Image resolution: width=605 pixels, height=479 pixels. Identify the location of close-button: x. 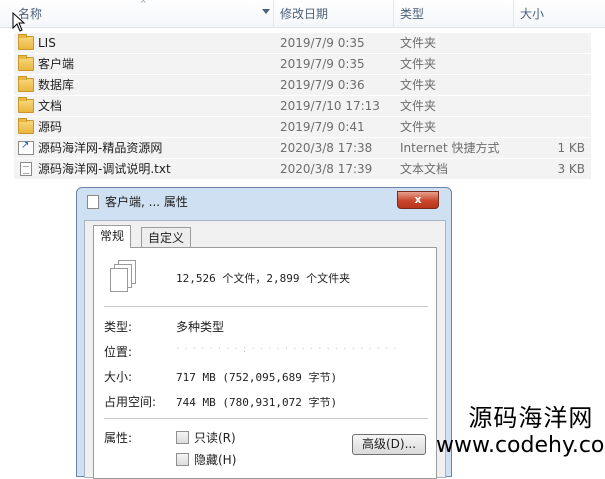
(418, 200).